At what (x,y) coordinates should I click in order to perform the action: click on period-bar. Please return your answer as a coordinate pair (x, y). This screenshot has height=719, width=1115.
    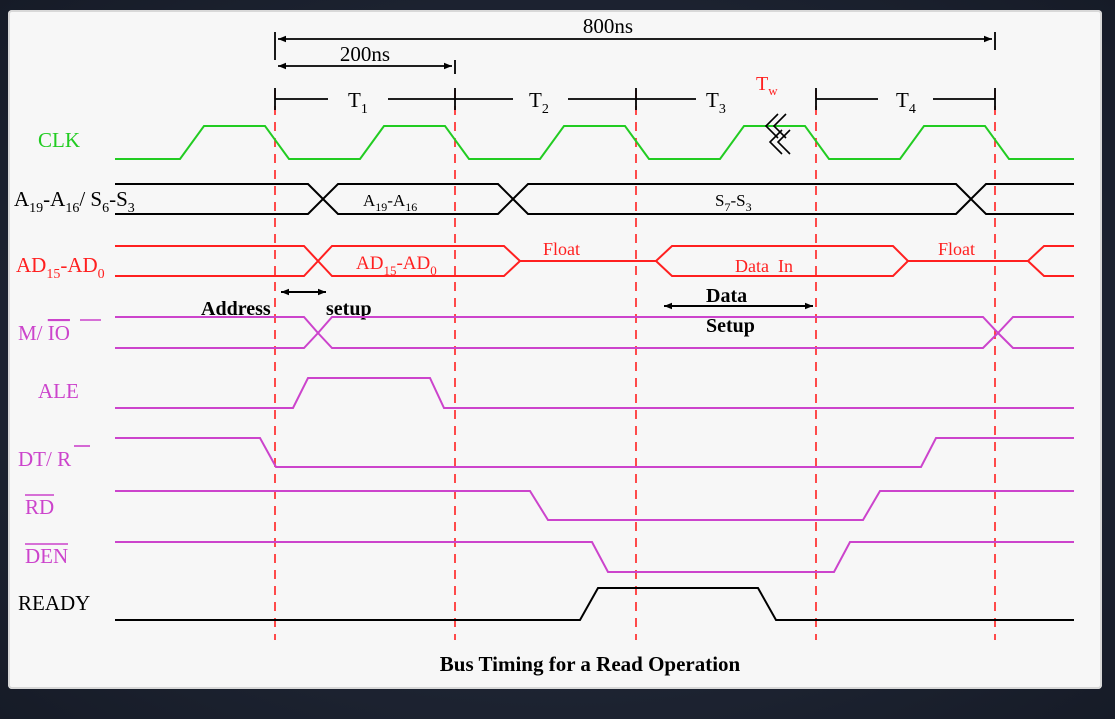
    Looking at the image, I should click on (635, 99).